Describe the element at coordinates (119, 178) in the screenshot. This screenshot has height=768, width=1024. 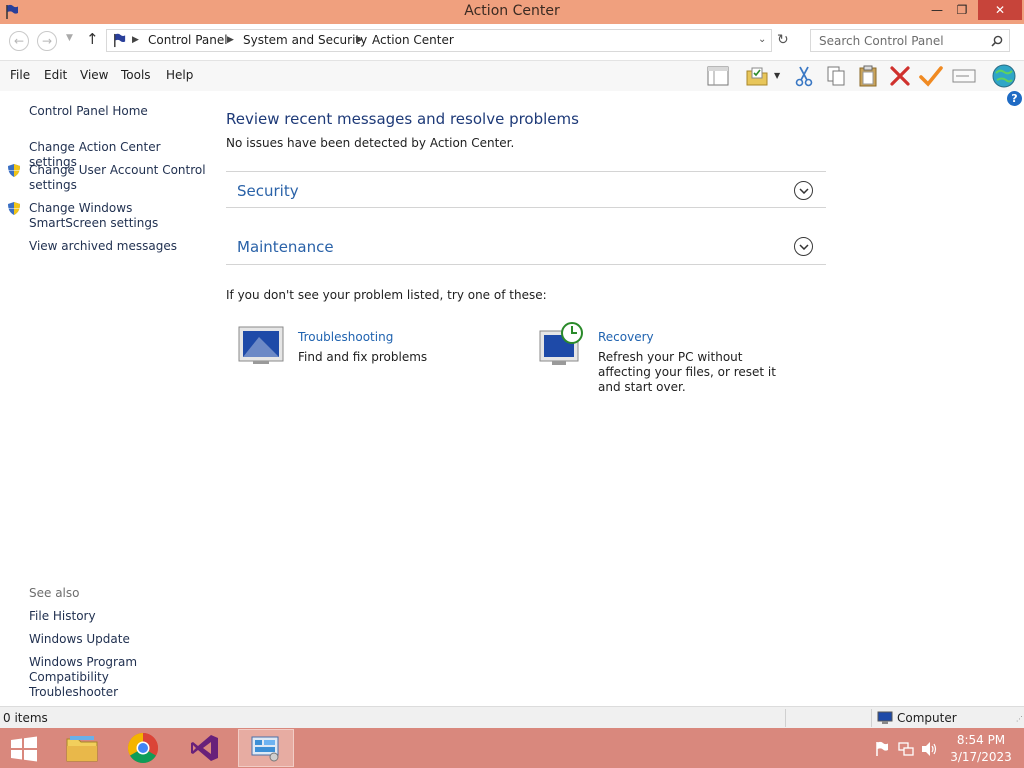
I see `change-uac-settings-link: Change User Account Control settings` at that location.